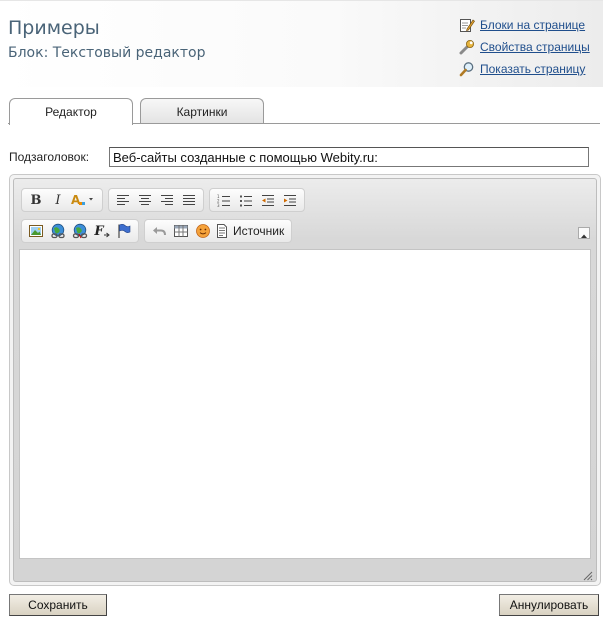 The width and height of the screenshot is (603, 636). Describe the element at coordinates (99, 231) in the screenshot. I see `format-letter: F` at that location.